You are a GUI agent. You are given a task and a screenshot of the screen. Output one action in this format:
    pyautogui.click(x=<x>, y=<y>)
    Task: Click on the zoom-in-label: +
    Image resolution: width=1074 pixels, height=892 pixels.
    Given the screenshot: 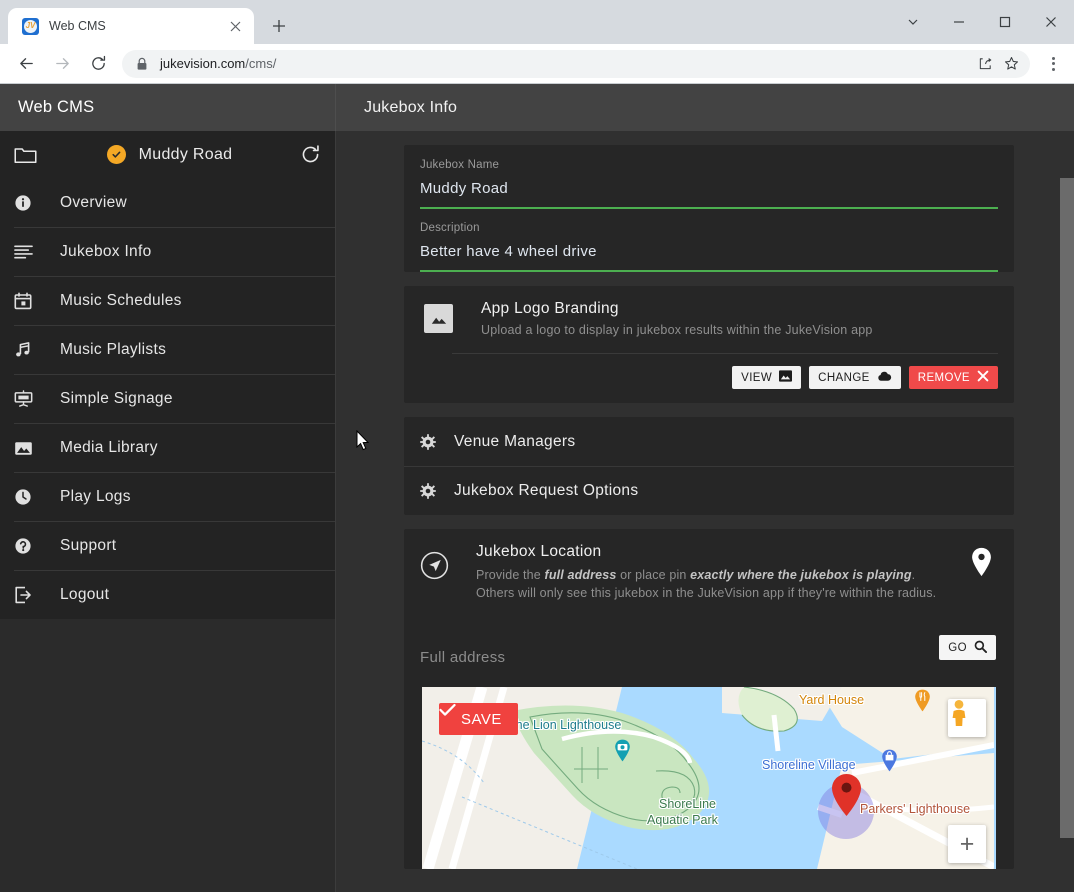 What is the action you would take?
    pyautogui.click(x=967, y=843)
    